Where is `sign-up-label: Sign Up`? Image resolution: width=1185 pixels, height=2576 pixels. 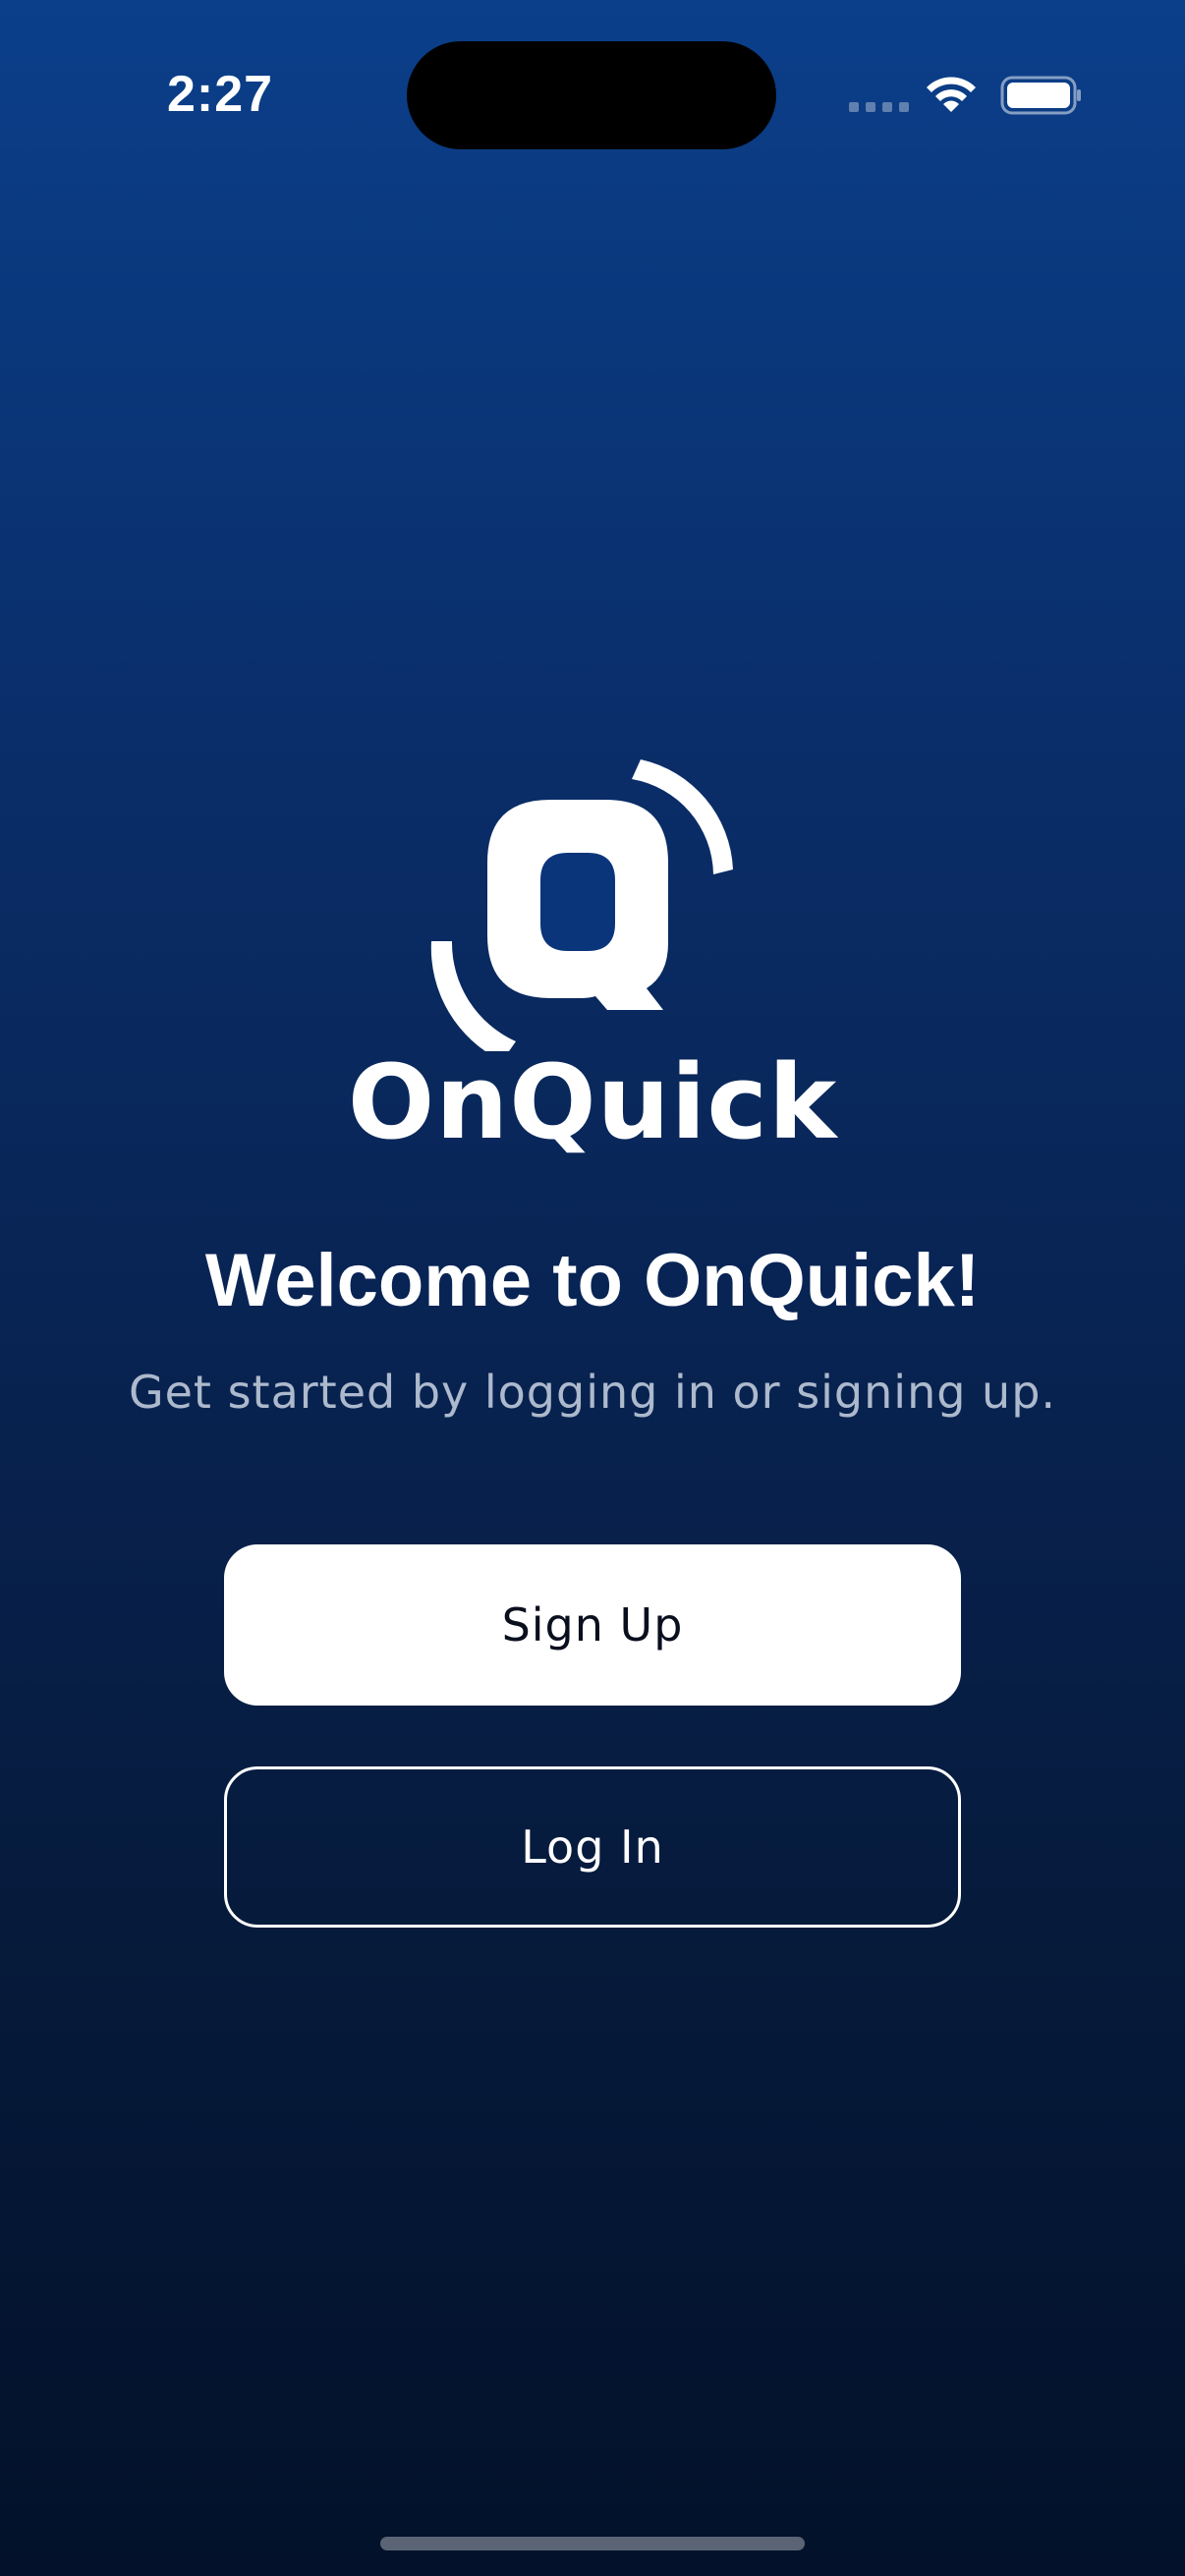
sign-up-label: Sign Up is located at coordinates (592, 1625).